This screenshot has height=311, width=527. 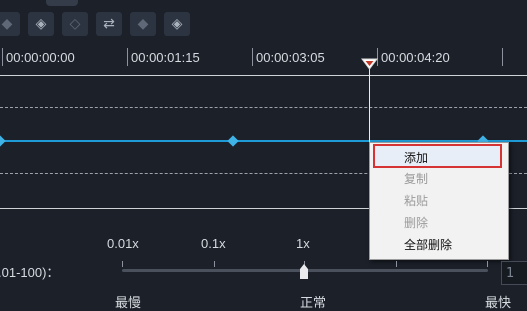 What do you see at coordinates (416, 178) in the screenshot?
I see `menu-item-copy: 复制` at bounding box center [416, 178].